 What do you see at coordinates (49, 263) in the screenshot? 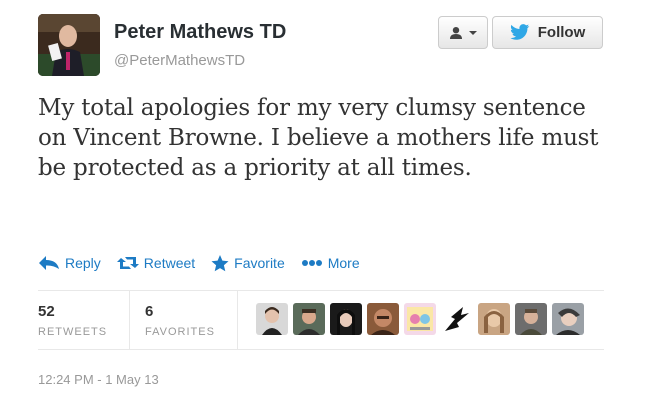
I see `reply-icon` at bounding box center [49, 263].